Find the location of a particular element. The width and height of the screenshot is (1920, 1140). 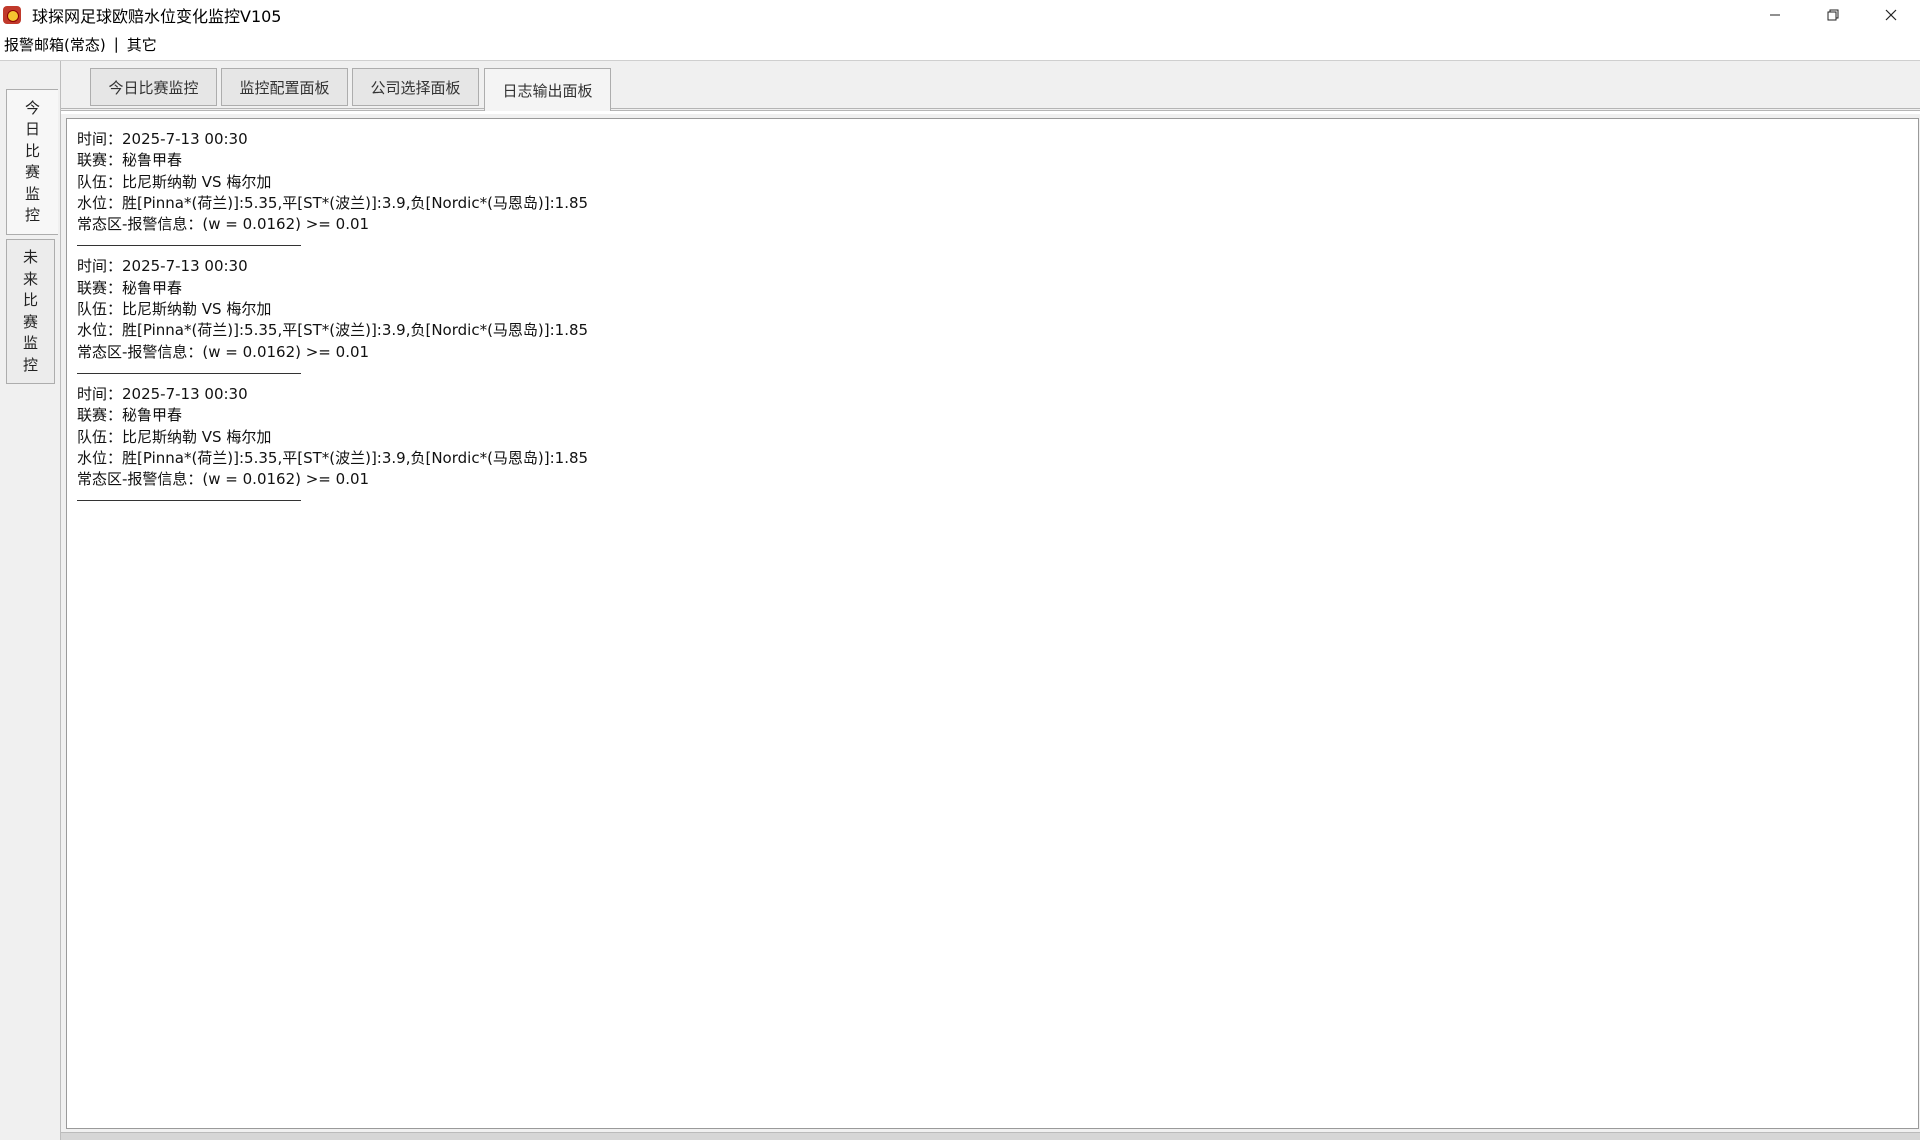

side-tab-today-monitor: 今 日 比 赛 监 控 is located at coordinates (32, 162).